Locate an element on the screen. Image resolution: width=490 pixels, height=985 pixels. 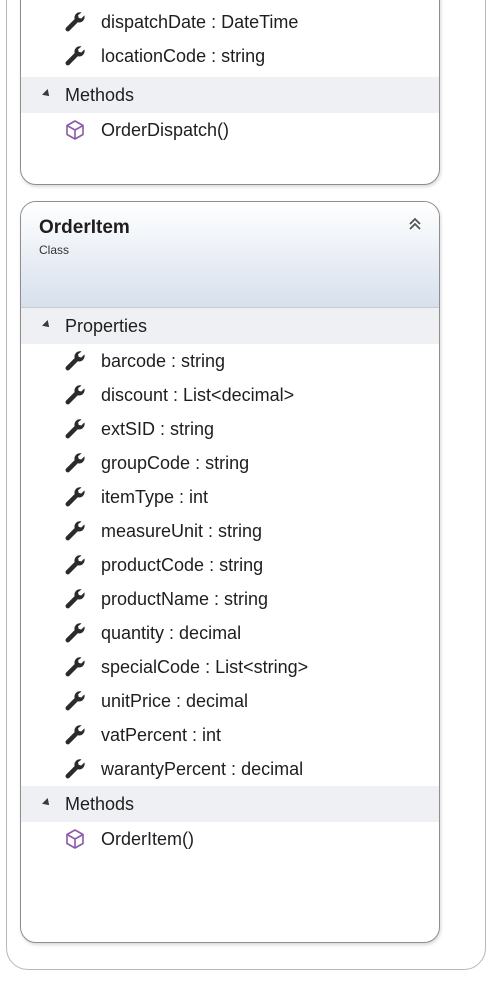
property-item: extSID : string is located at coordinates (230, 429).